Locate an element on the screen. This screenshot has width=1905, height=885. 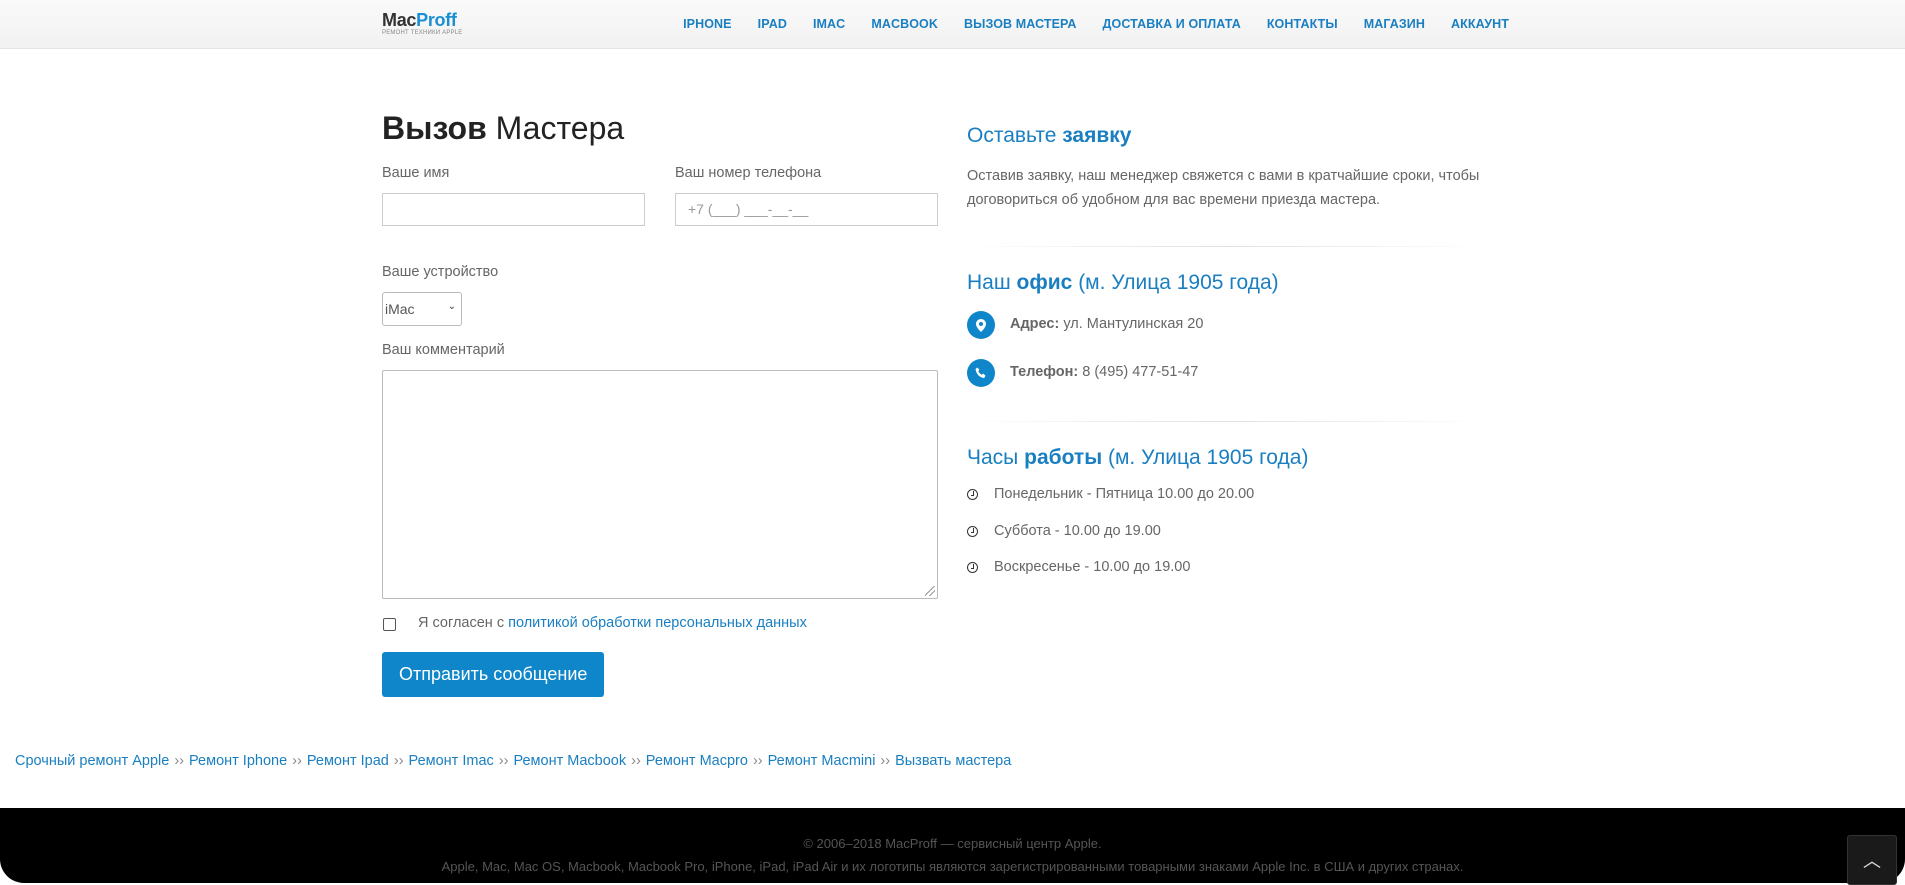
phone-icon is located at coordinates (981, 373).